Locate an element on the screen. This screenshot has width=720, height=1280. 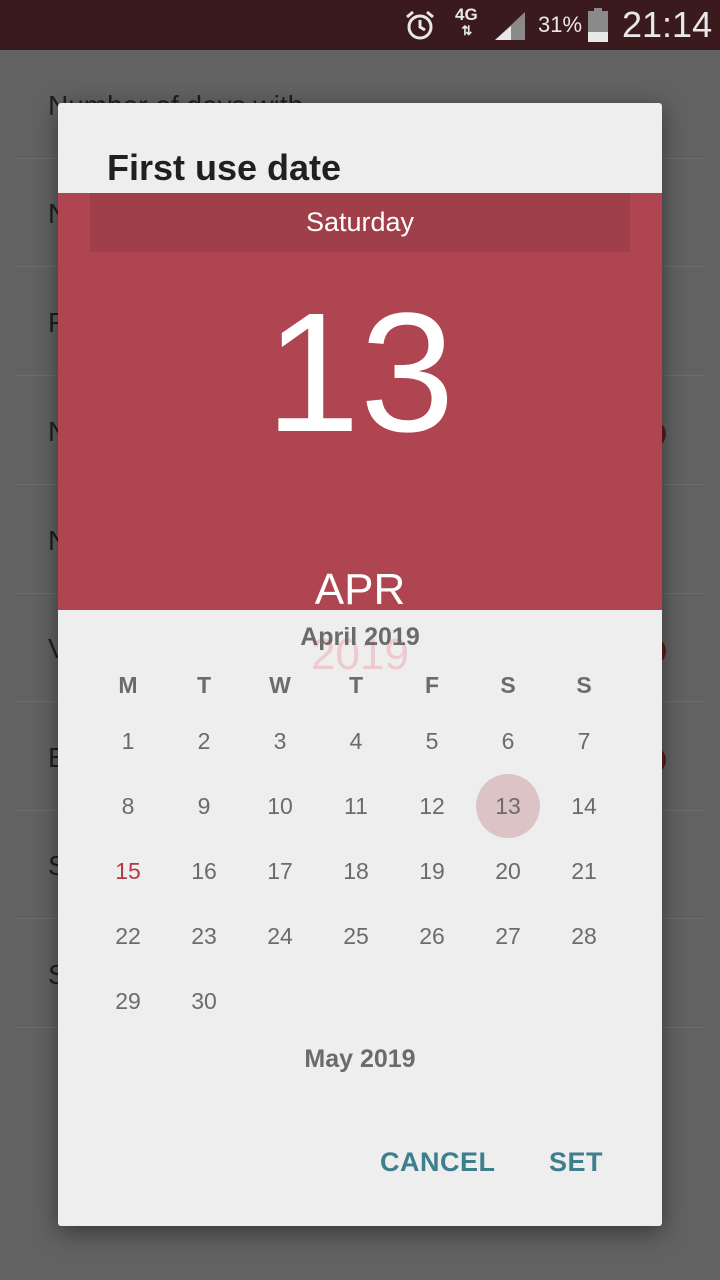
selected-day-display: 13 is located at coordinates (360, 373).